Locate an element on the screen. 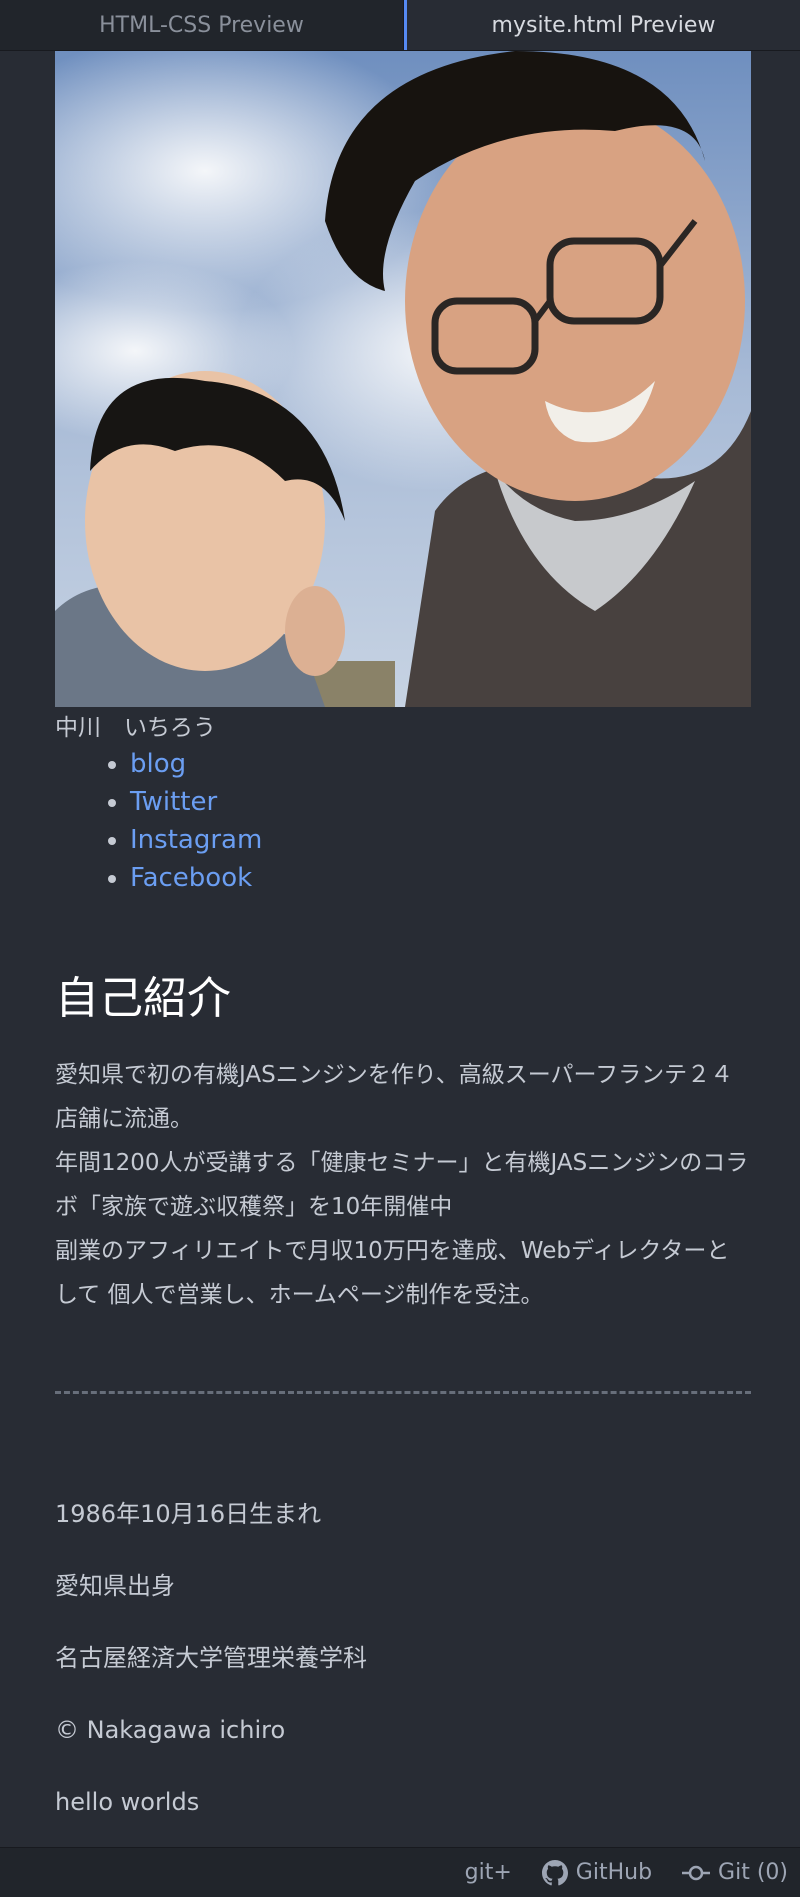 The width and height of the screenshot is (800, 1897). profile-name: 中川 いちろう is located at coordinates (135, 728).